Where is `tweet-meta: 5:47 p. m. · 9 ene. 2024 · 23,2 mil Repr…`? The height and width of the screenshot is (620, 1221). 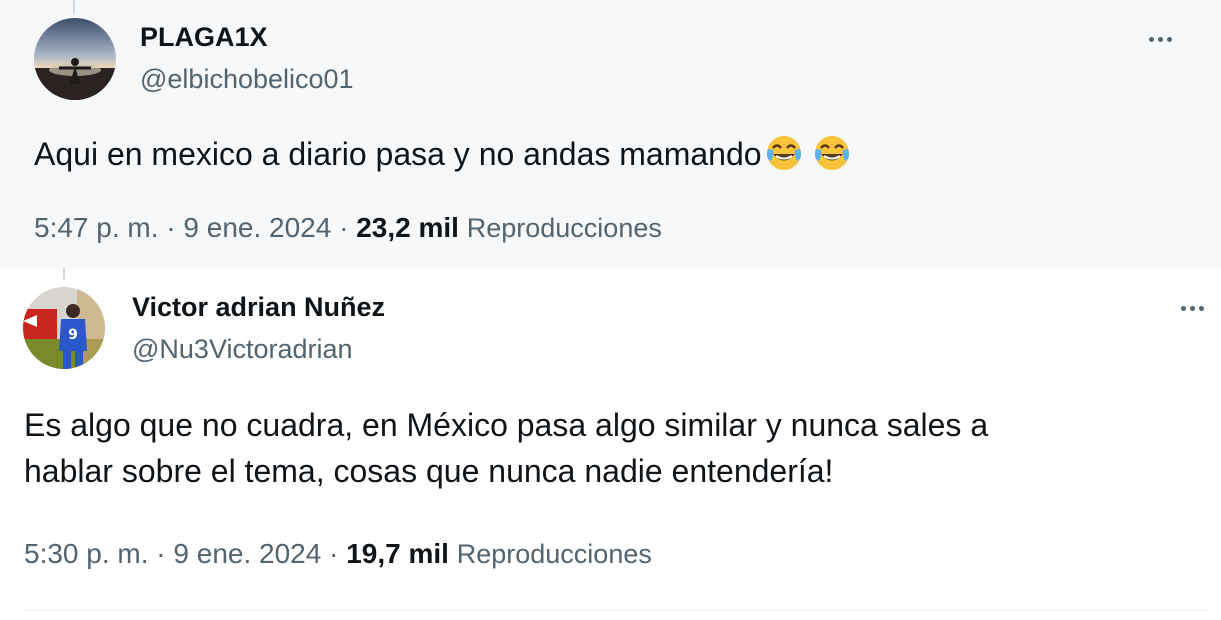 tweet-meta: 5:47 p. m. · 9 ene. 2024 · 23,2 mil Repr… is located at coordinates (348, 228).